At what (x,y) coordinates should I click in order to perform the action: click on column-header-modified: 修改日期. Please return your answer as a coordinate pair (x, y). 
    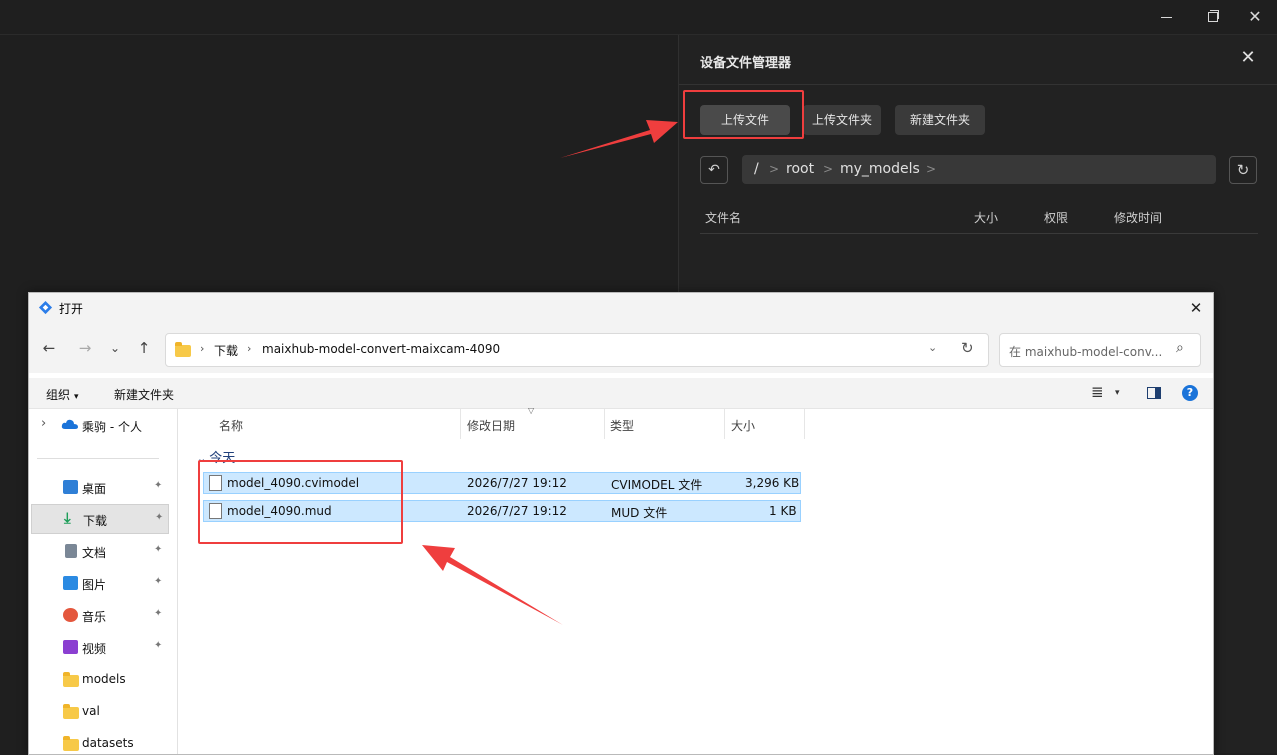
    Looking at the image, I should click on (491, 425).